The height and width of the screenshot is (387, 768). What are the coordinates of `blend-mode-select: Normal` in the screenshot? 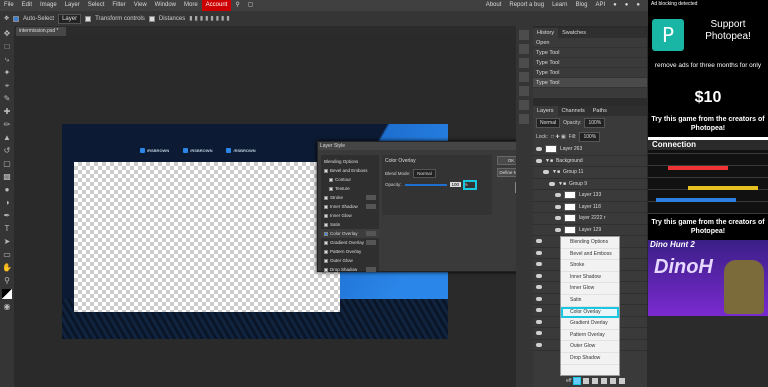 It's located at (424, 173).